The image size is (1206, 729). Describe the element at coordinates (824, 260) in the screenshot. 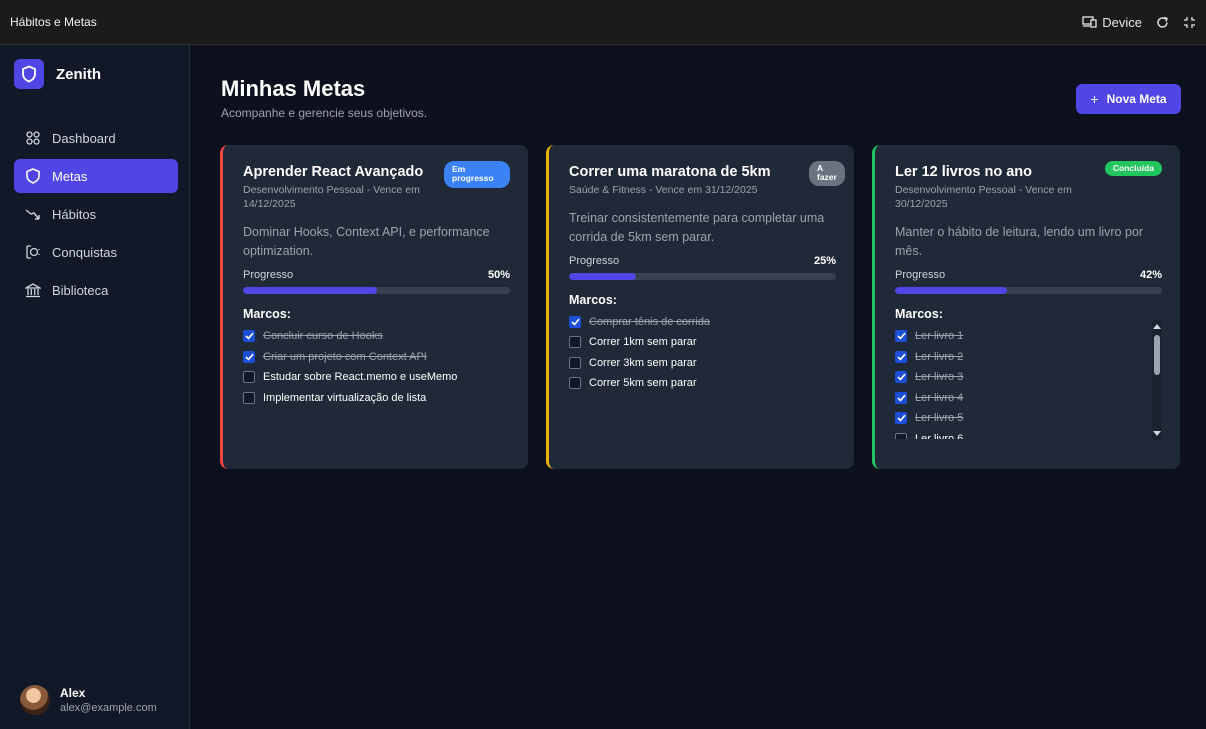

I see `progress-value: 25%` at that location.